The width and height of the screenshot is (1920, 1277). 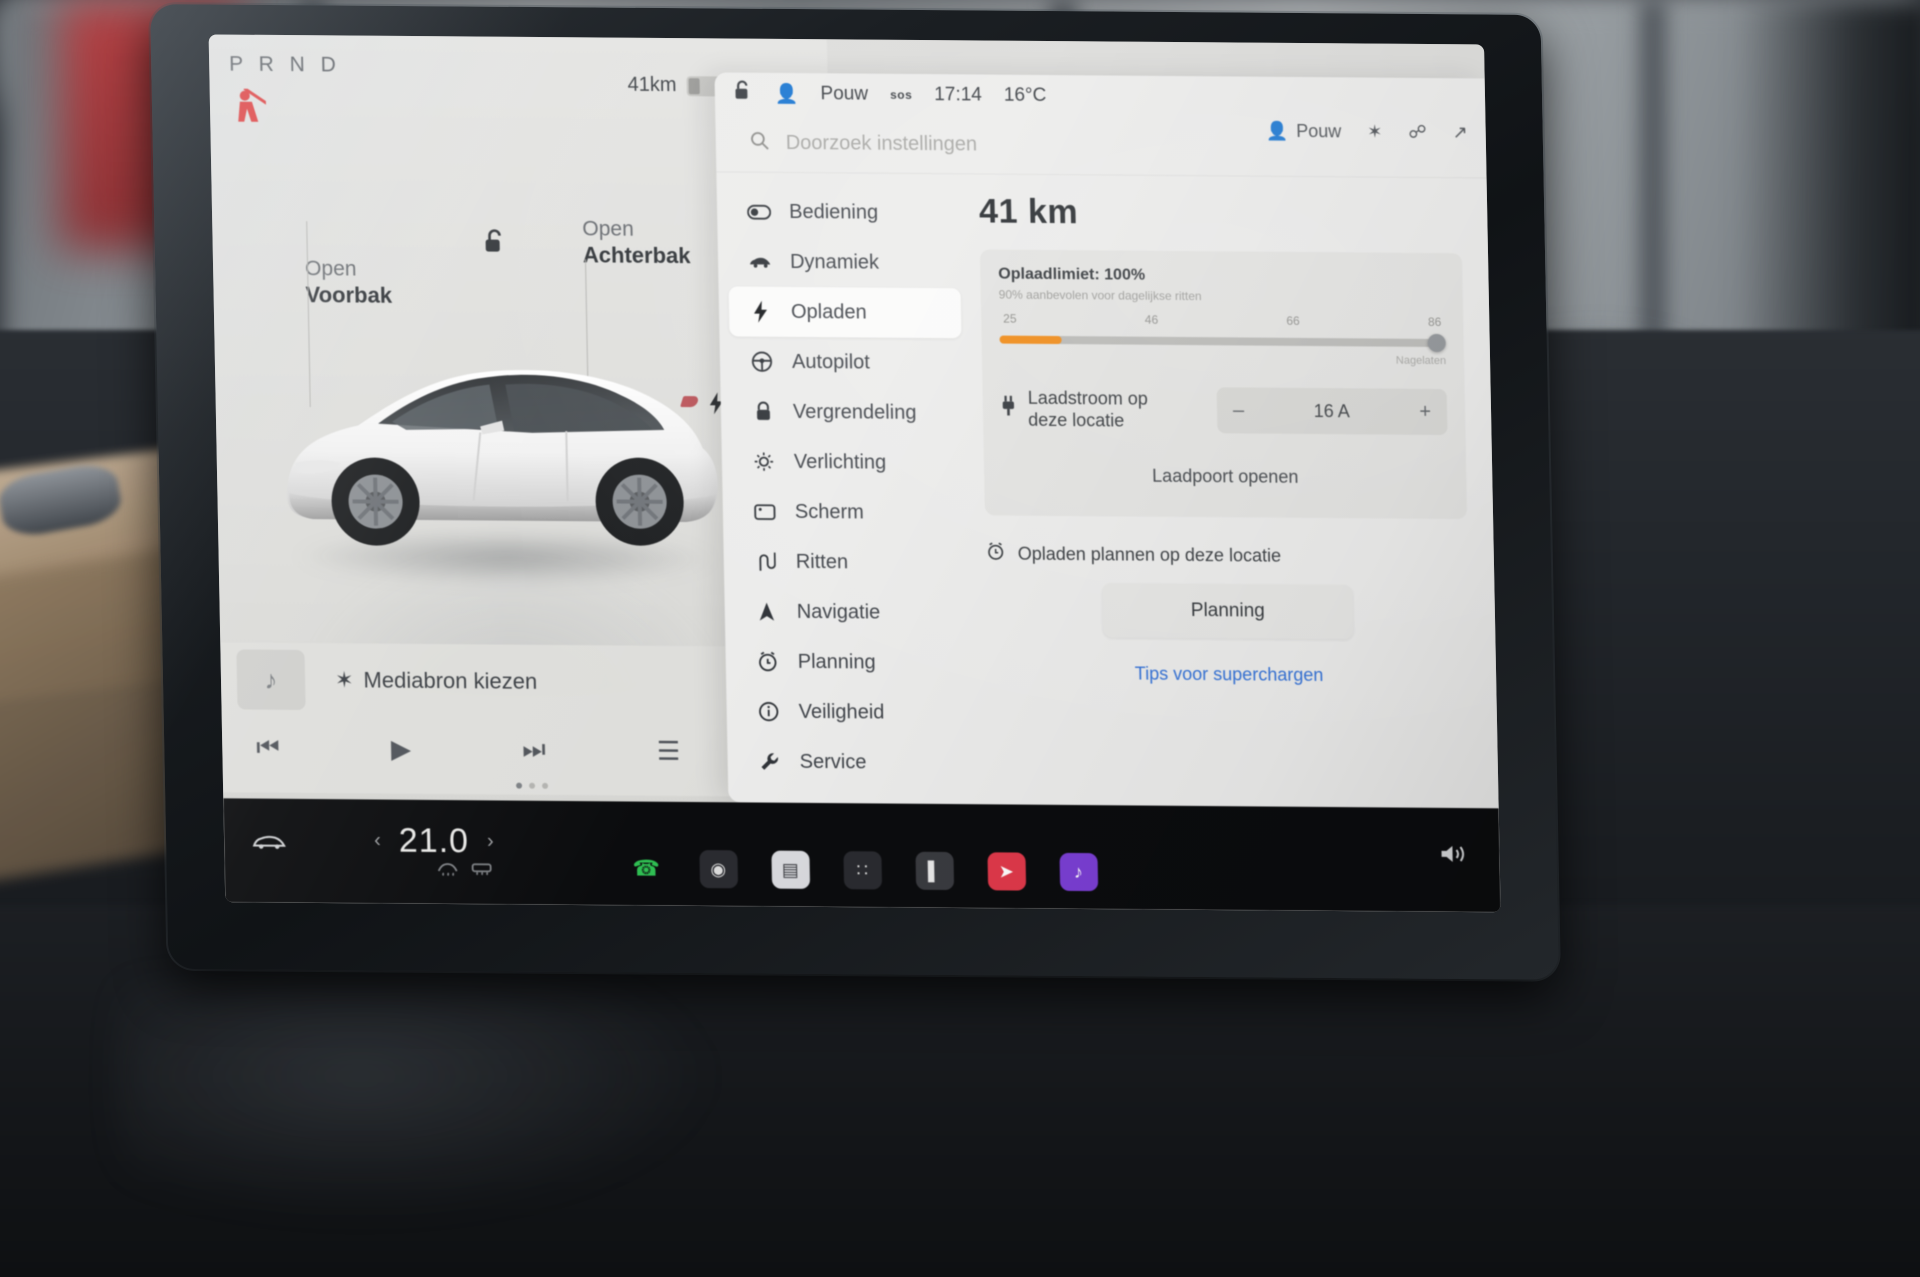 I want to click on sidebar-item-navigatie: Navigatie, so click(x=850, y=612).